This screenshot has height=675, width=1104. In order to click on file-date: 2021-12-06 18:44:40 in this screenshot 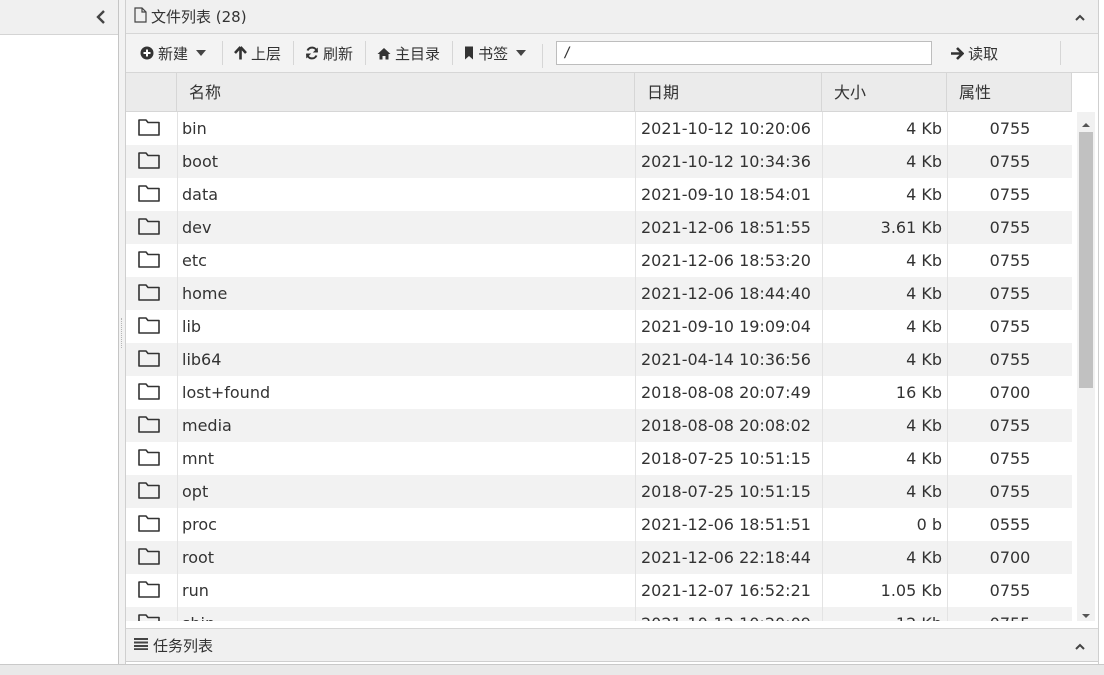, I will do `click(726, 293)`.